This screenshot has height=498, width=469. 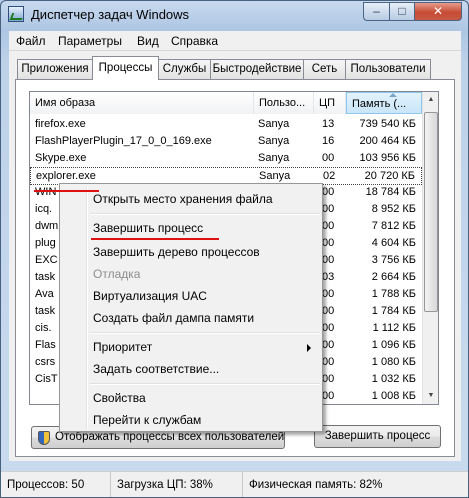 What do you see at coordinates (438, 11) in the screenshot?
I see `close-button: ✕` at bounding box center [438, 11].